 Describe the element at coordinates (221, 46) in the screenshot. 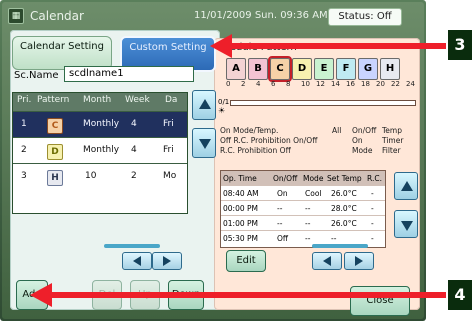

I see `callout-3-arrowhead` at that location.